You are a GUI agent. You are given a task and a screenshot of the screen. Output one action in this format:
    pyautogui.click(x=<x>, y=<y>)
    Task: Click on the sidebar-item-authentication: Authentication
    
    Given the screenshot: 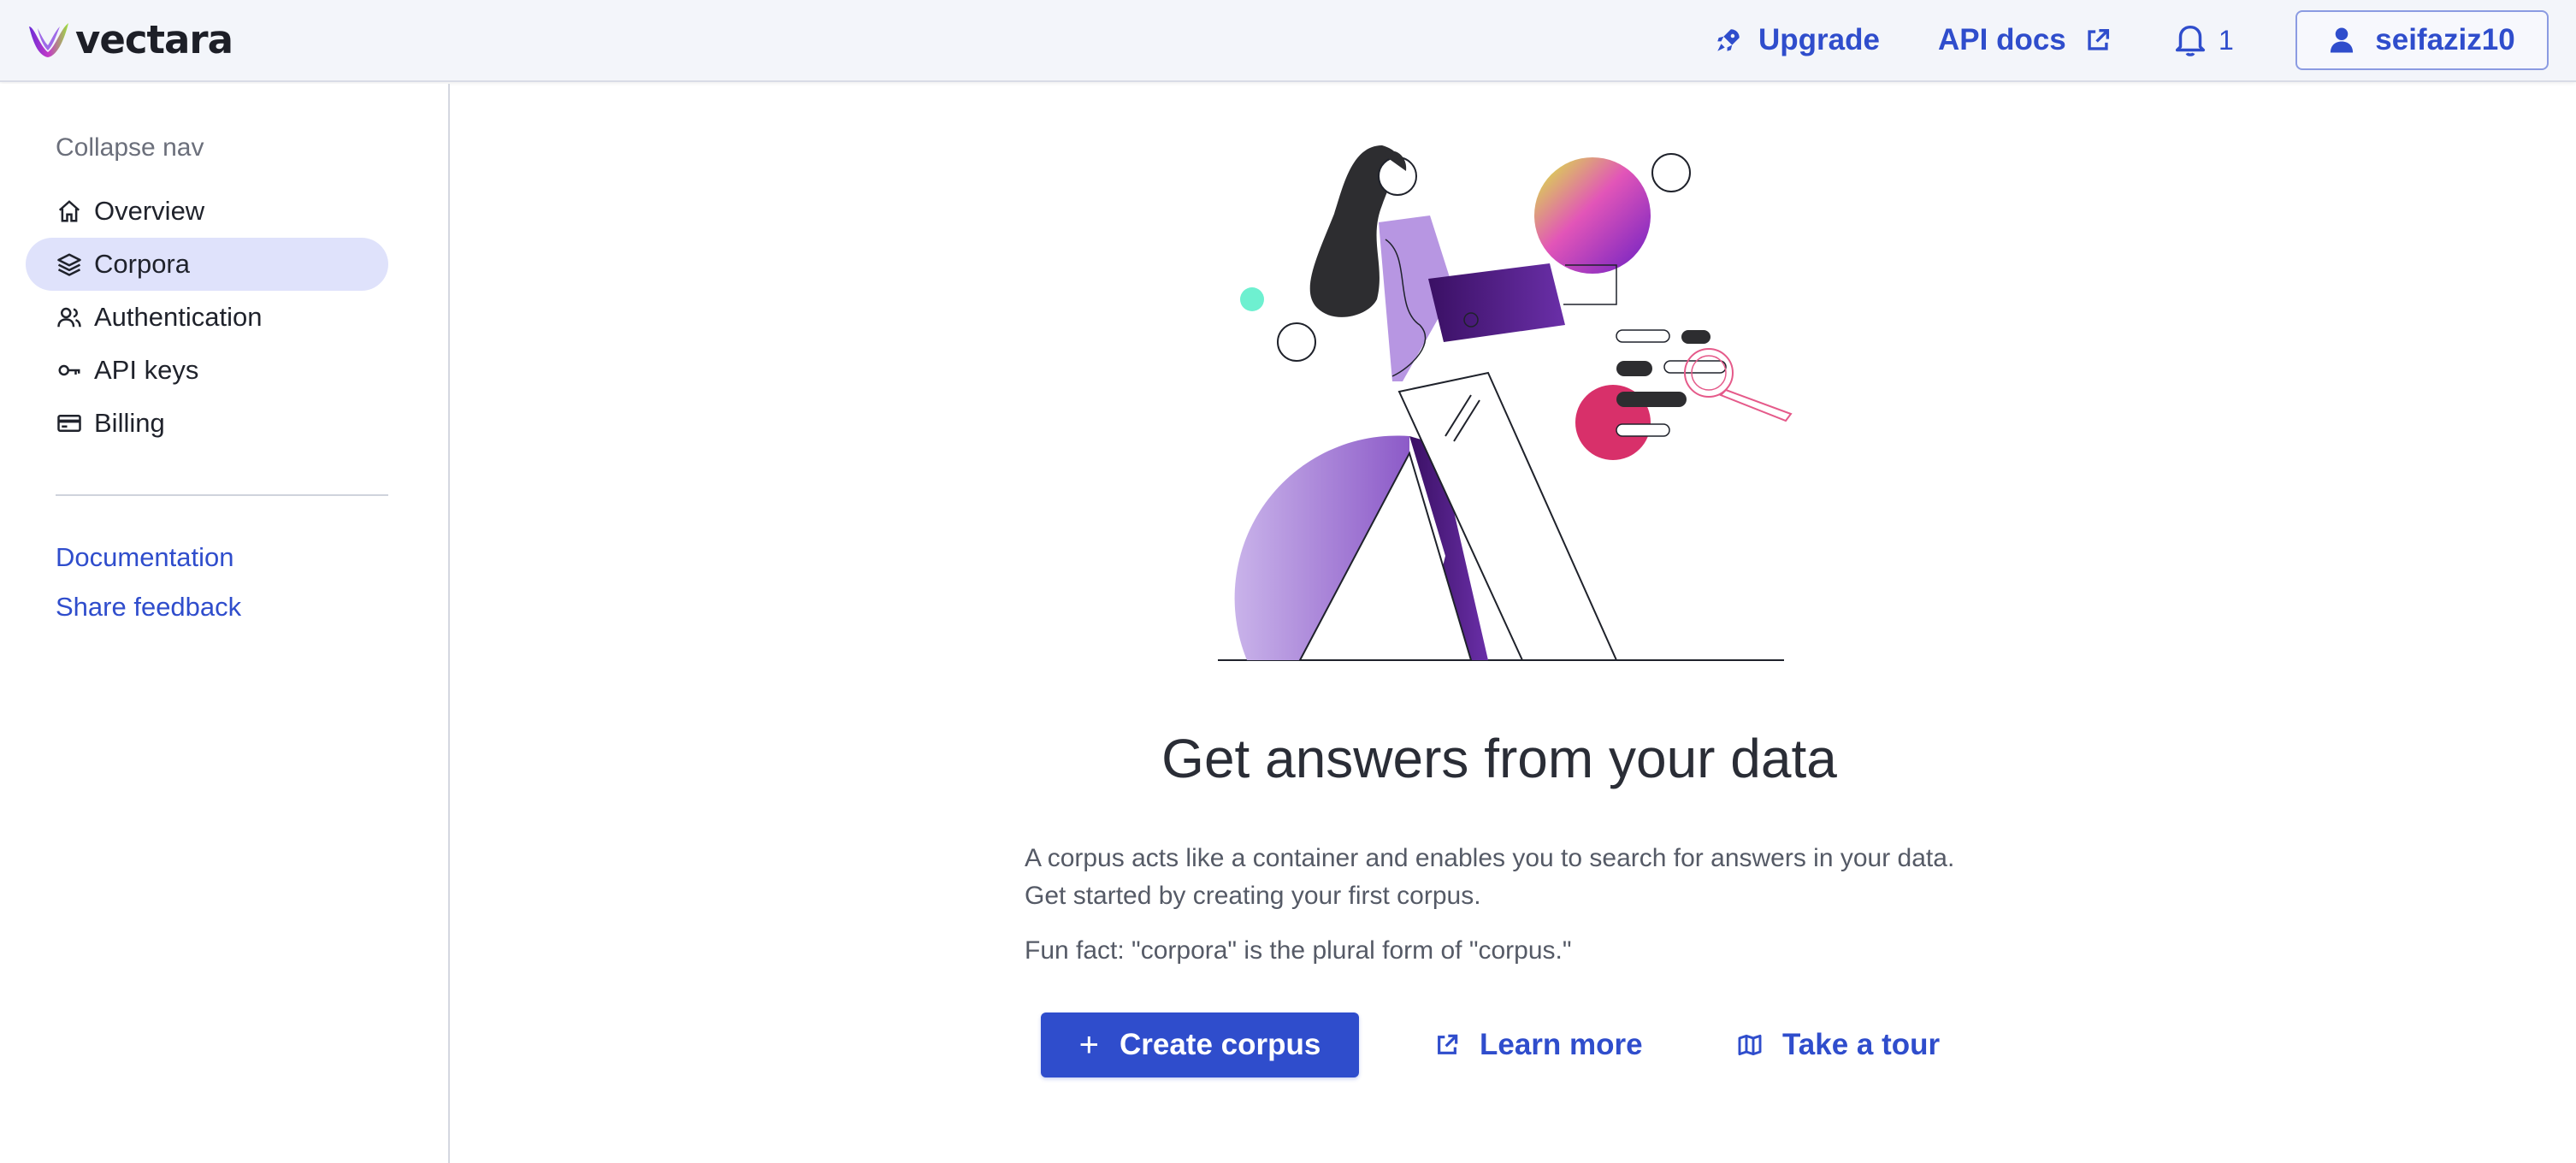 What is the action you would take?
    pyautogui.click(x=207, y=317)
    